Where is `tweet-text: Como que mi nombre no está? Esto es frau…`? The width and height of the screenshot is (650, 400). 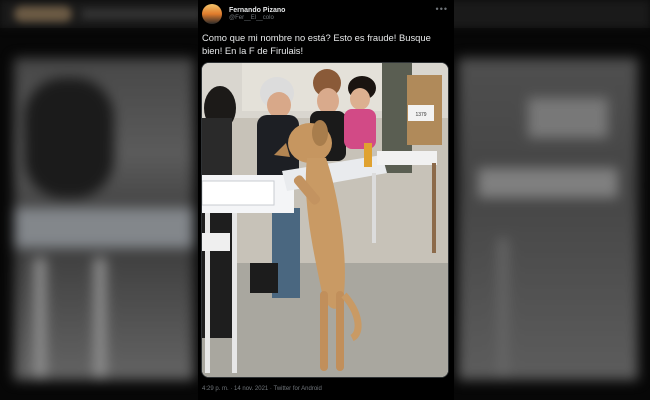
tweet-text: Como que mi nombre no está? Esto es frau… is located at coordinates (316, 44).